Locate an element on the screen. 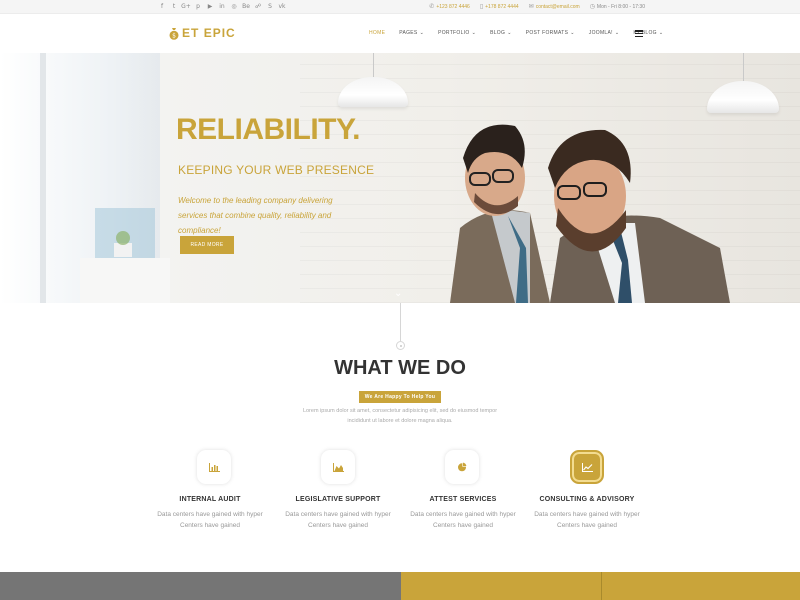  nav-item-home: Home is located at coordinates (377, 33).